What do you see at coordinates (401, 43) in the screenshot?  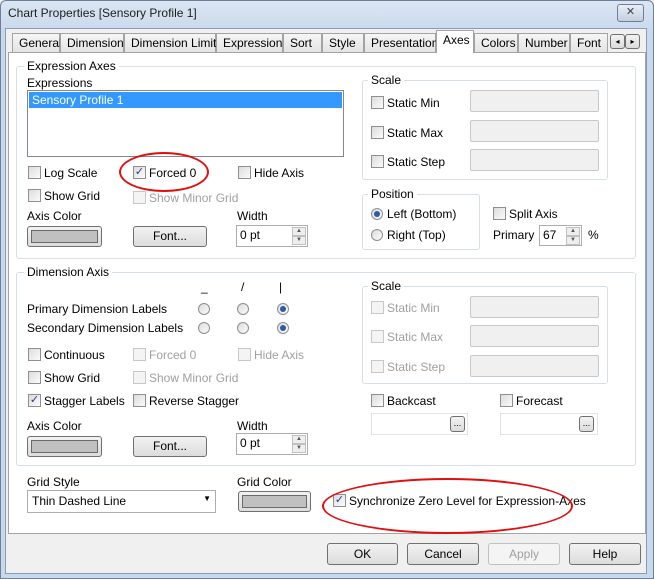 I see `tab-presentation: Presentation` at bounding box center [401, 43].